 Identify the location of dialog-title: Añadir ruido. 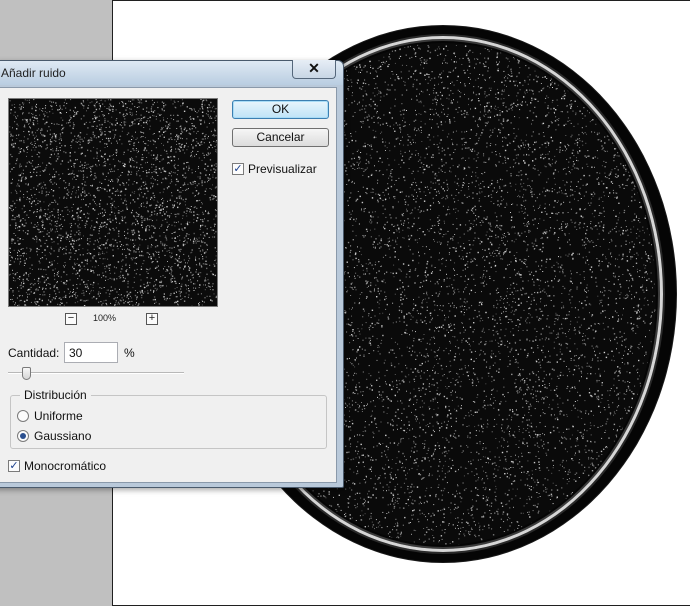
(33, 73).